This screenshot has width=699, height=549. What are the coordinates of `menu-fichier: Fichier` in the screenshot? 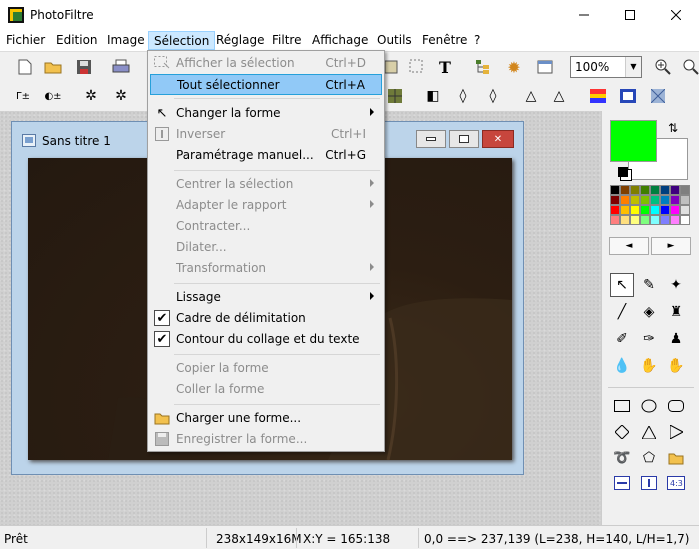 It's located at (25, 40).